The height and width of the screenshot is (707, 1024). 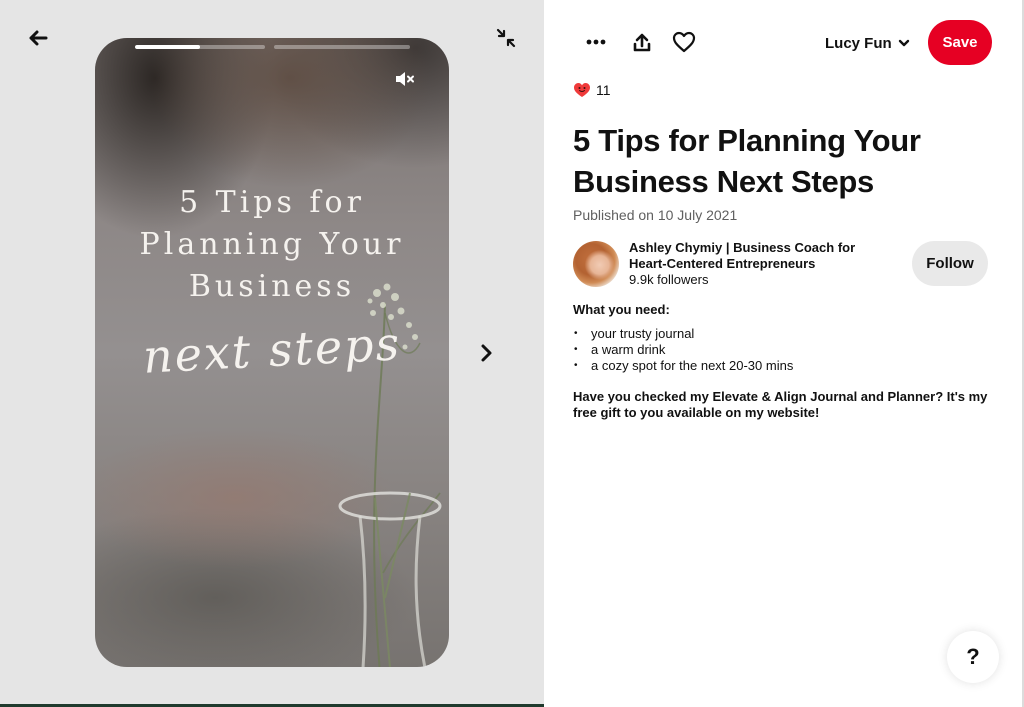 What do you see at coordinates (783, 366) in the screenshot?
I see `description-list-item: a cozy spot for the next 20-30 mins` at bounding box center [783, 366].